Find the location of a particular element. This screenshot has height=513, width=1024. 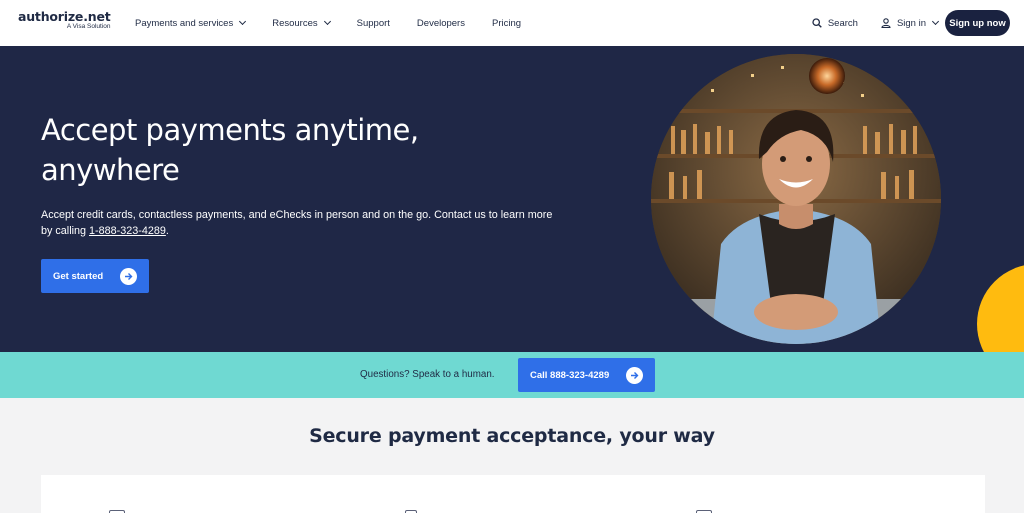

search-button: Search is located at coordinates (835, 23).